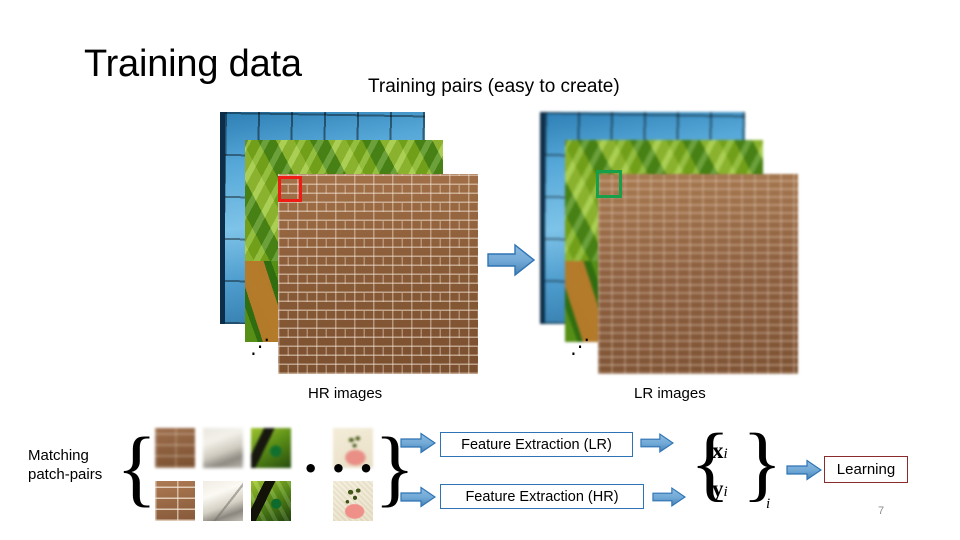 The width and height of the screenshot is (960, 540). I want to click on subtitle: Training pairs (easy to create), so click(494, 86).